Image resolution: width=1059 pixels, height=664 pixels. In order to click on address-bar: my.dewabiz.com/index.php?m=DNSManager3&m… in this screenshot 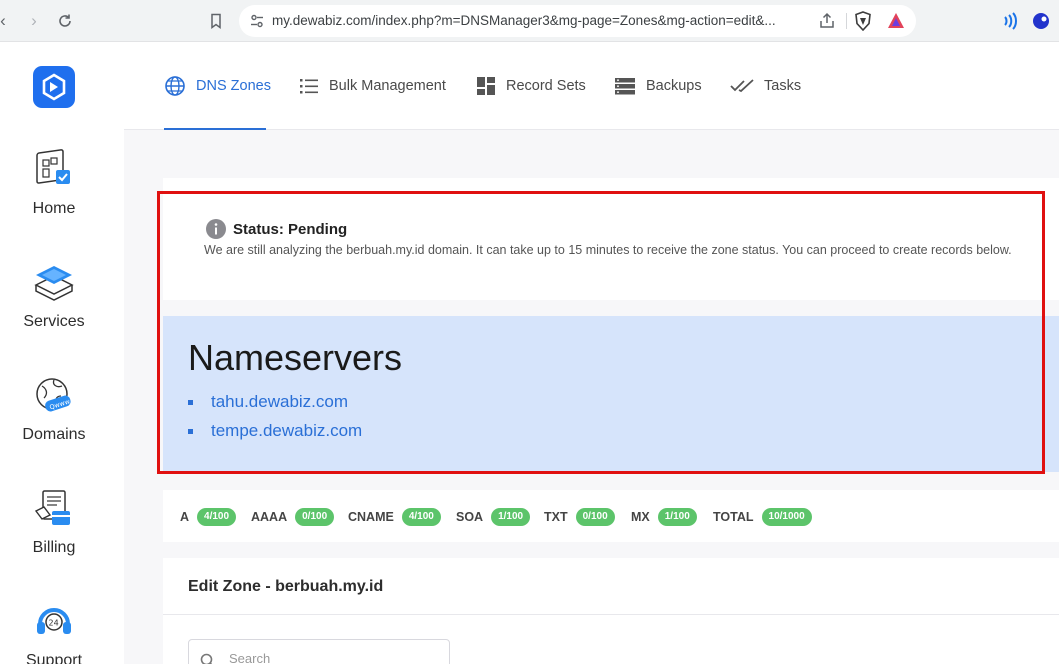, I will do `click(577, 21)`.